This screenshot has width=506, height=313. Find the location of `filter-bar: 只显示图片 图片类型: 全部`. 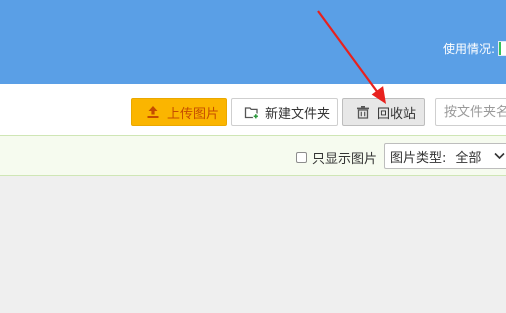

filter-bar: 只显示图片 图片类型: 全部 is located at coordinates (253, 155).